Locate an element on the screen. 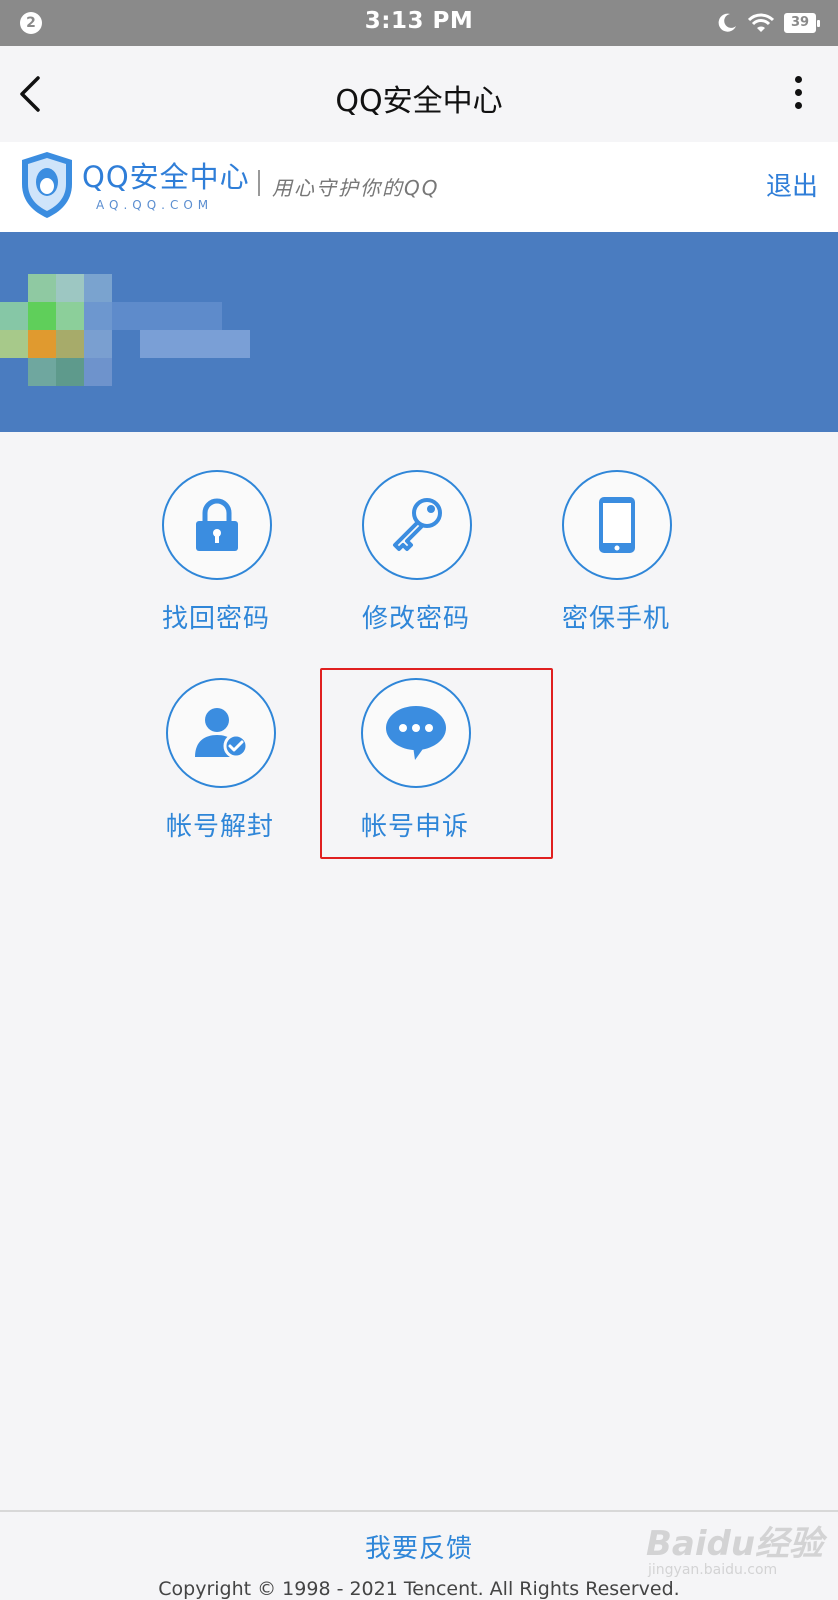  phone-icon is located at coordinates (617, 525).